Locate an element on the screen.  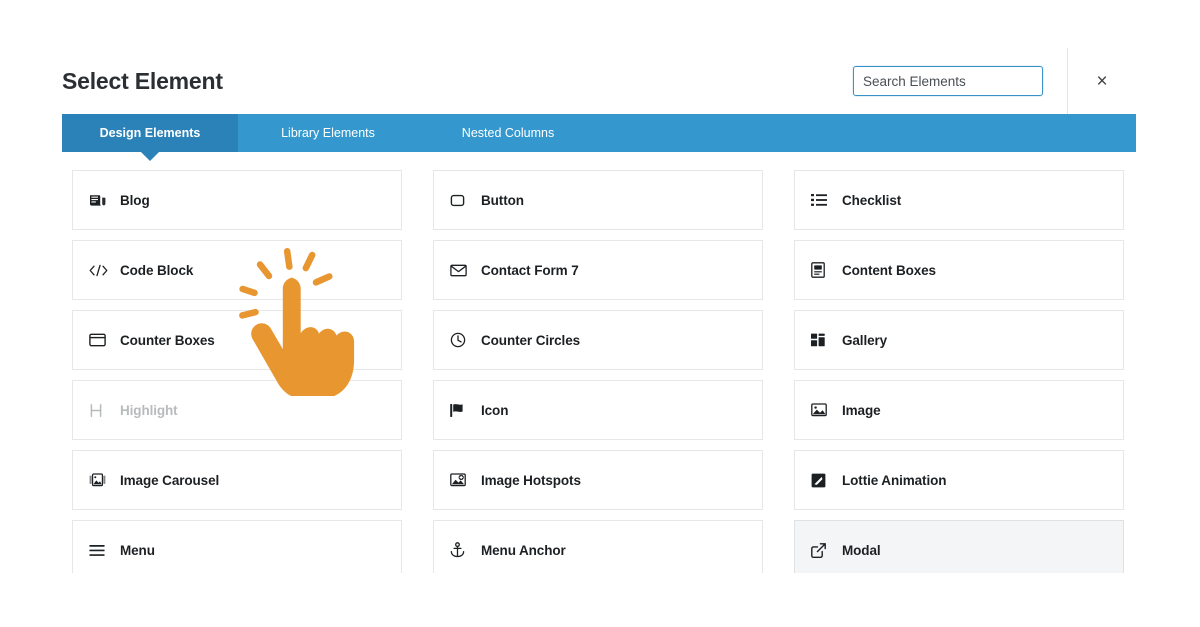
element-card-label: Contact Form 7 is located at coordinates (530, 270).